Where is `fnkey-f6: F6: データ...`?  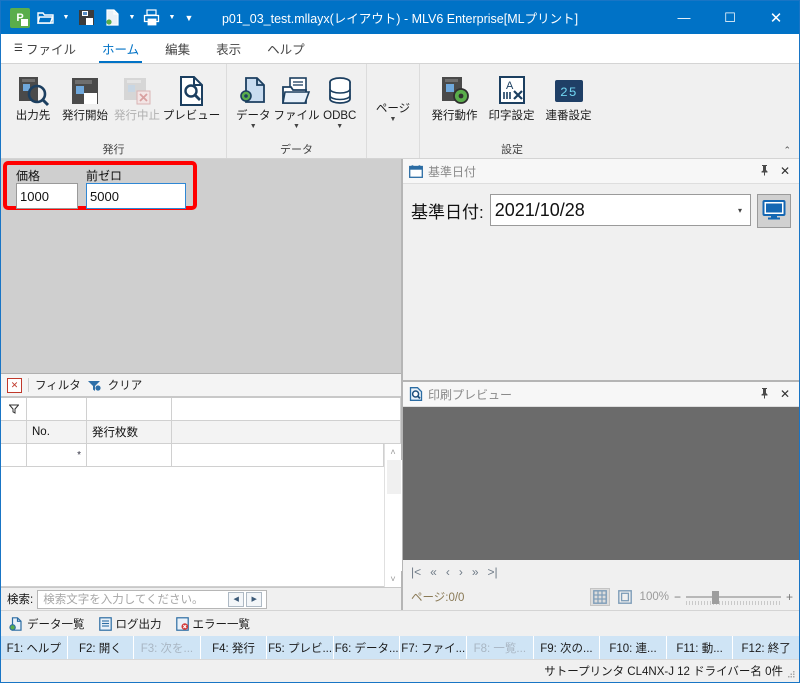
fnkey-f6: F6: データ... is located at coordinates (367, 647).